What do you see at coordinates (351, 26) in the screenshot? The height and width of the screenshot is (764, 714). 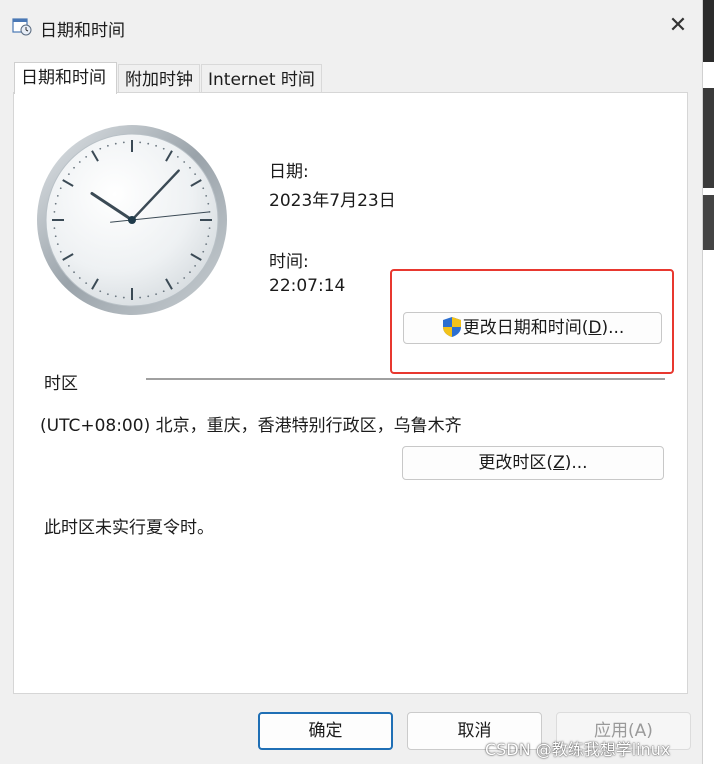 I see `title-bar: 日期和时间 ✕` at bounding box center [351, 26].